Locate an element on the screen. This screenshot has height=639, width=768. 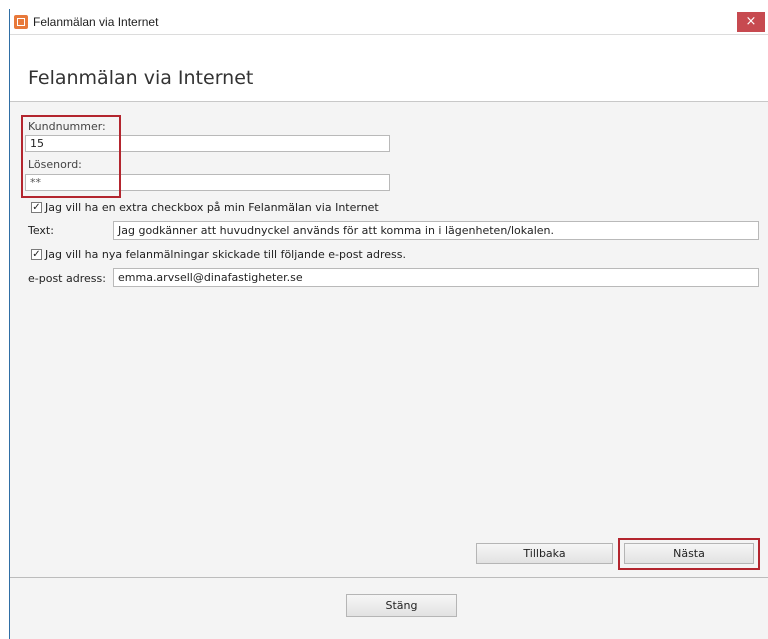
close-window-button: × is located at coordinates (751, 22).